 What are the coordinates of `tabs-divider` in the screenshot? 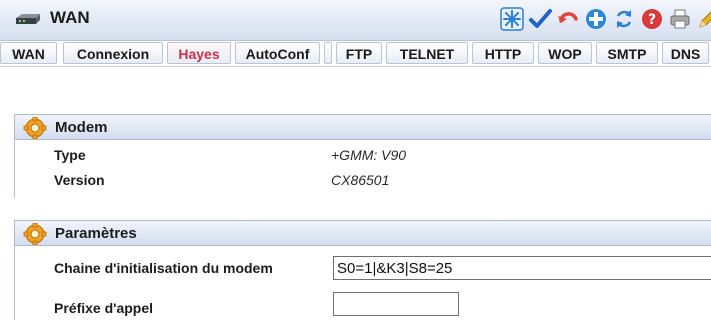 It's located at (355, 66).